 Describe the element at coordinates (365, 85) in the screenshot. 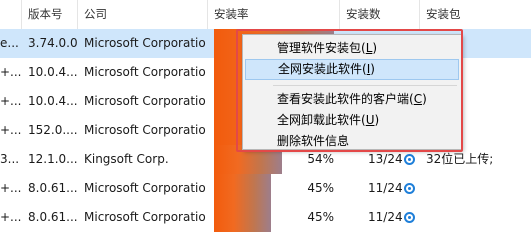

I see `menu-separator` at that location.